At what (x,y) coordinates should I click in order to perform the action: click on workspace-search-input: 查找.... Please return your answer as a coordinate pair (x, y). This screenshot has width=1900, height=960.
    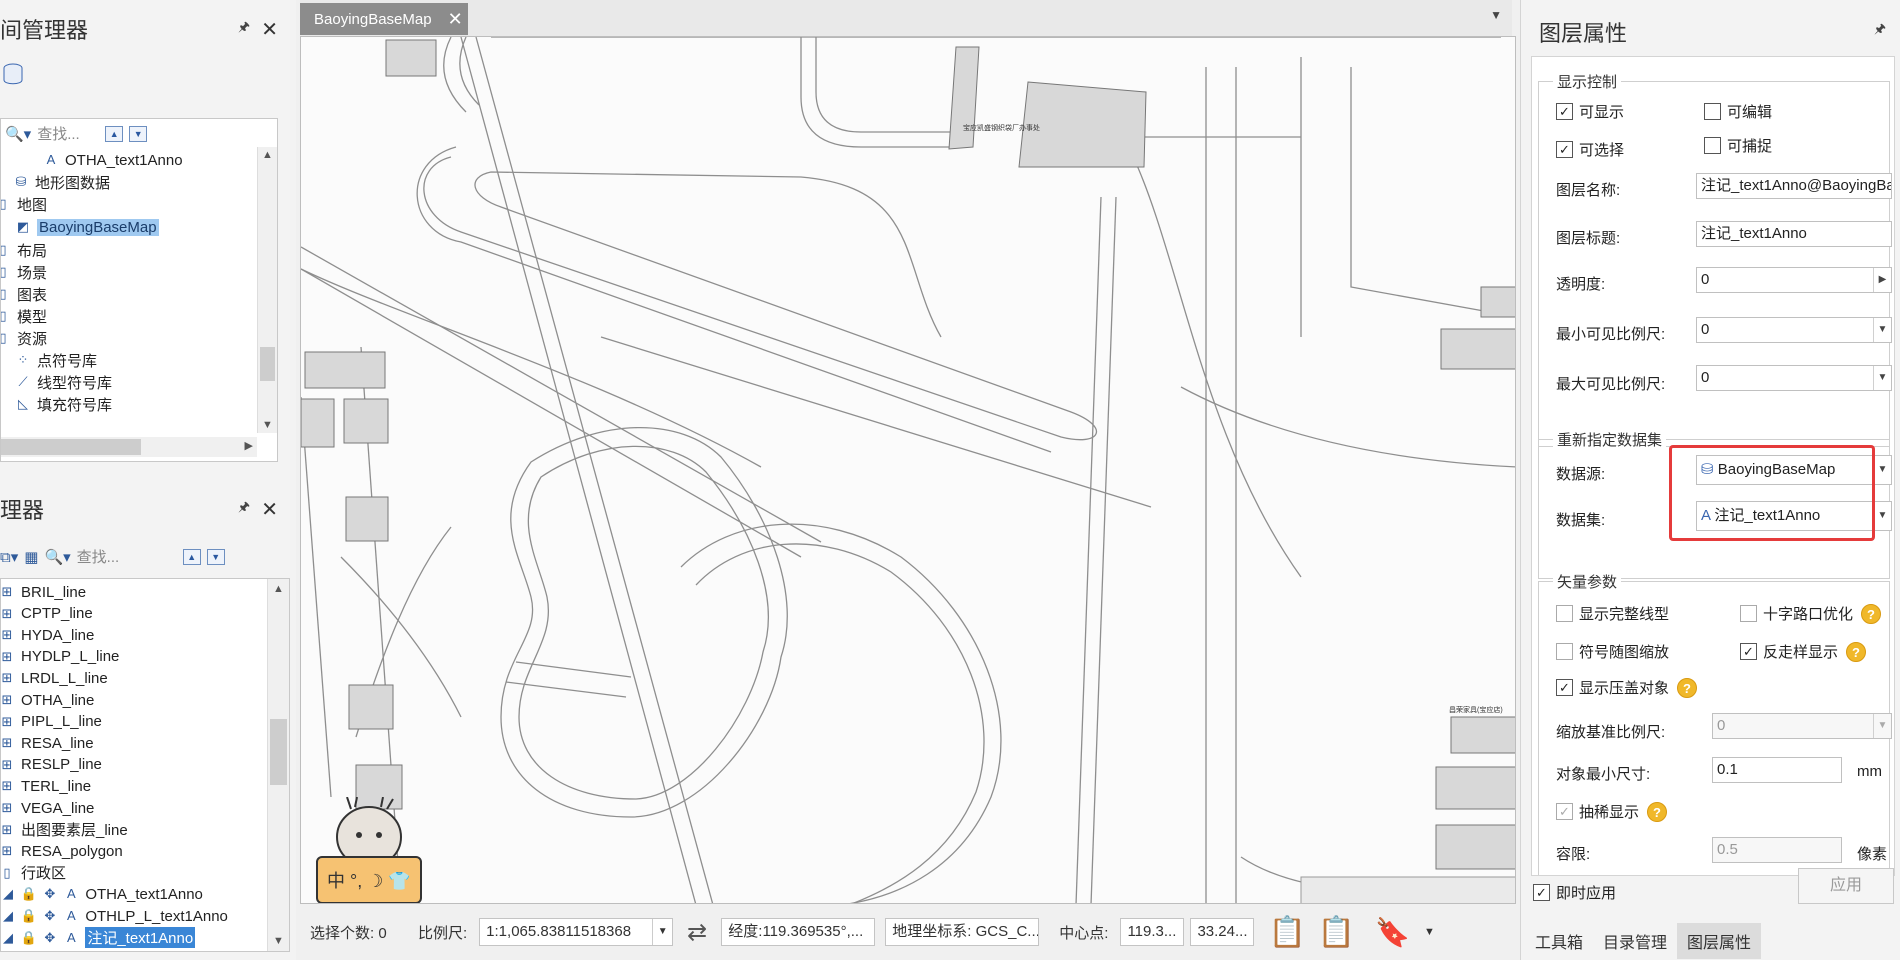
    Looking at the image, I should click on (68, 133).